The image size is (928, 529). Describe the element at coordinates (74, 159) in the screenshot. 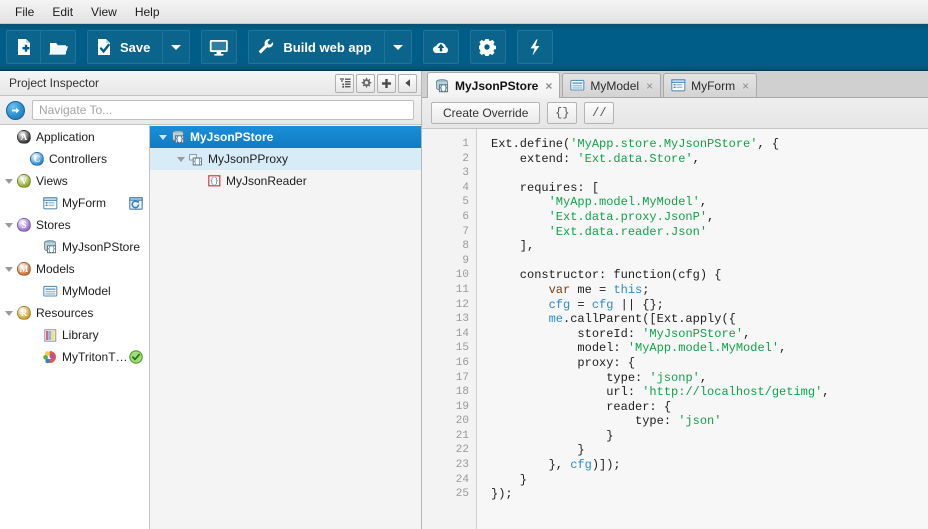

I see `sidebar-item-controllers: C Controllers` at that location.